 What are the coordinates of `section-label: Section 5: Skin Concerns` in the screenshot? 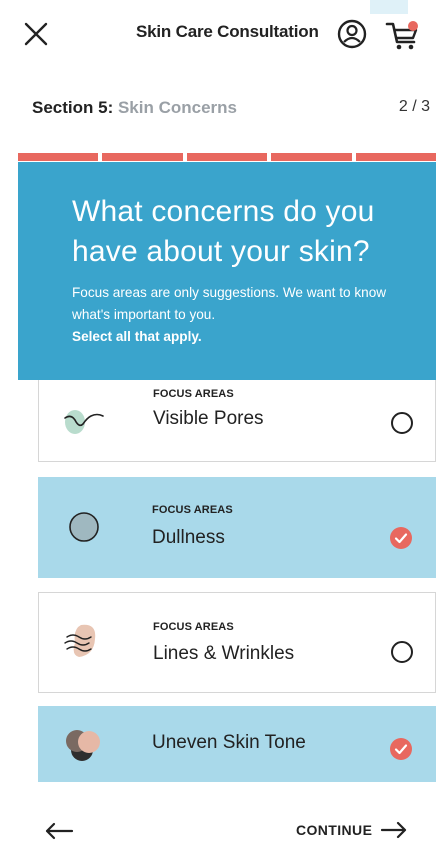 It's located at (134, 108).